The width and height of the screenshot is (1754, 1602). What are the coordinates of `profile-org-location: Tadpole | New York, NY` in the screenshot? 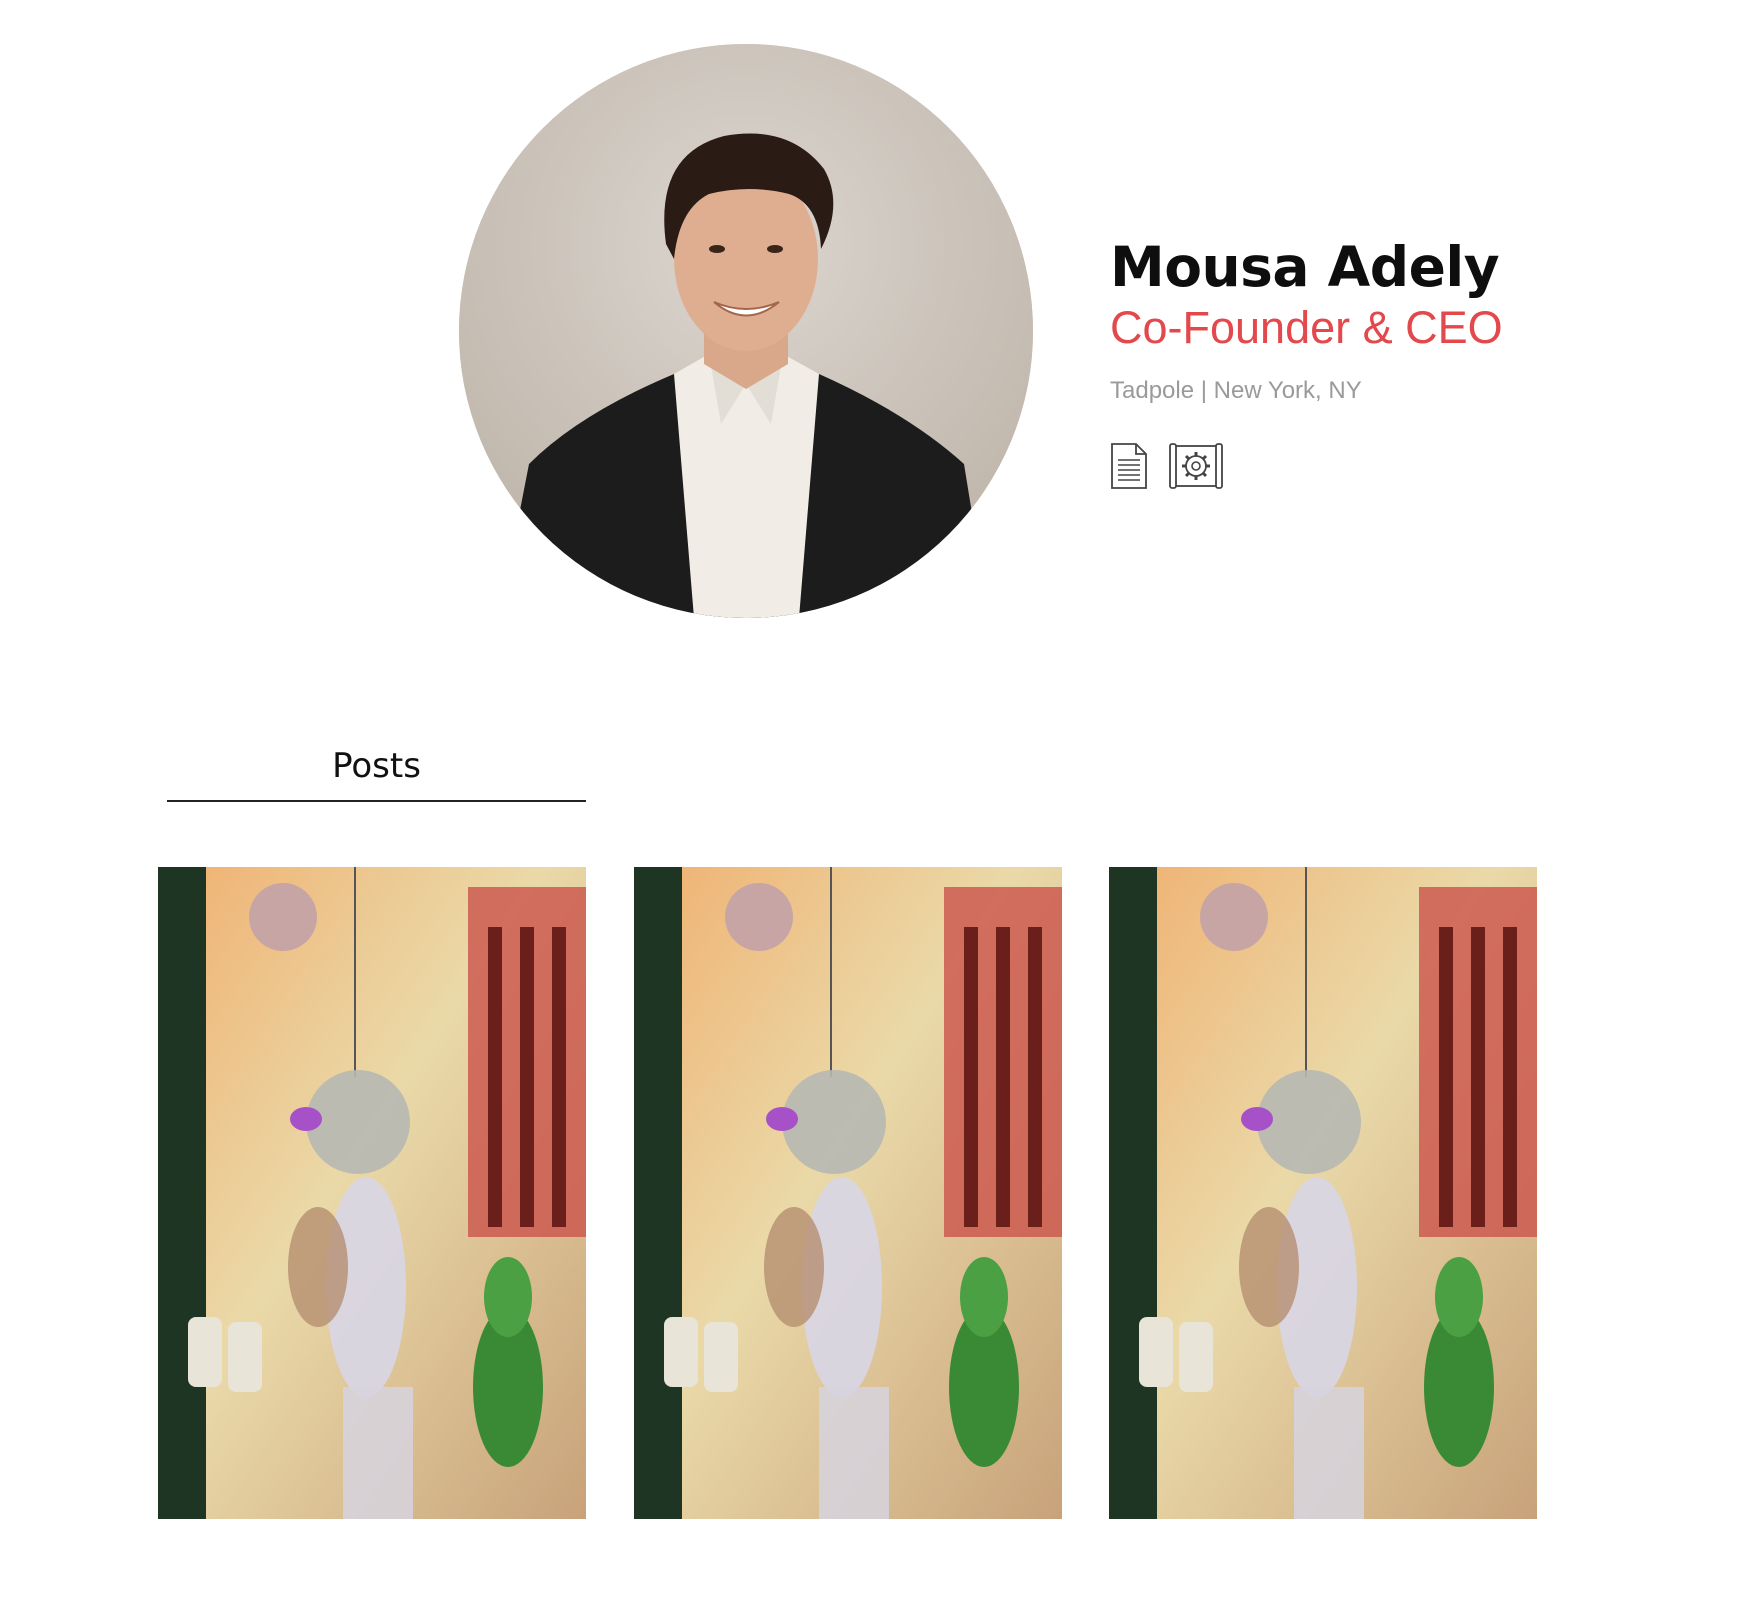 It's located at (1236, 391).